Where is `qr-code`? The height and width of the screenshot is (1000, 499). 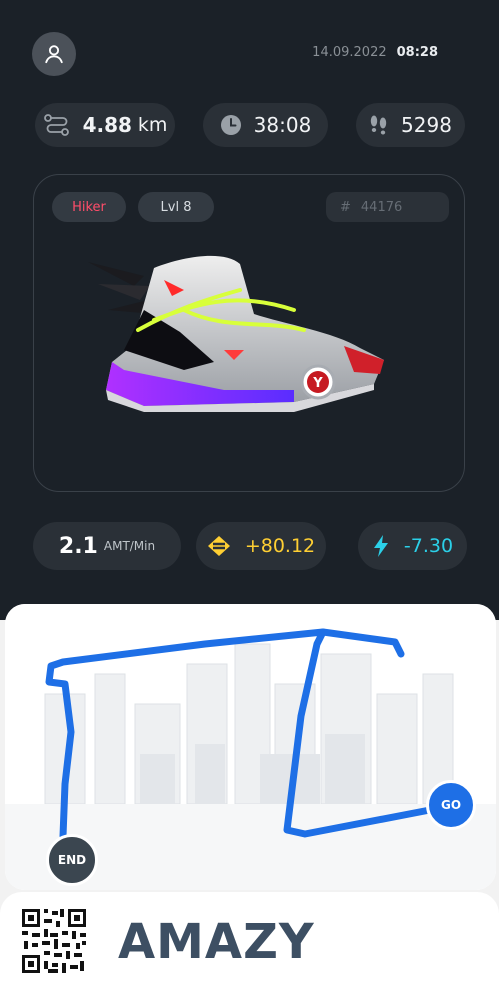 qr-code is located at coordinates (54, 941).